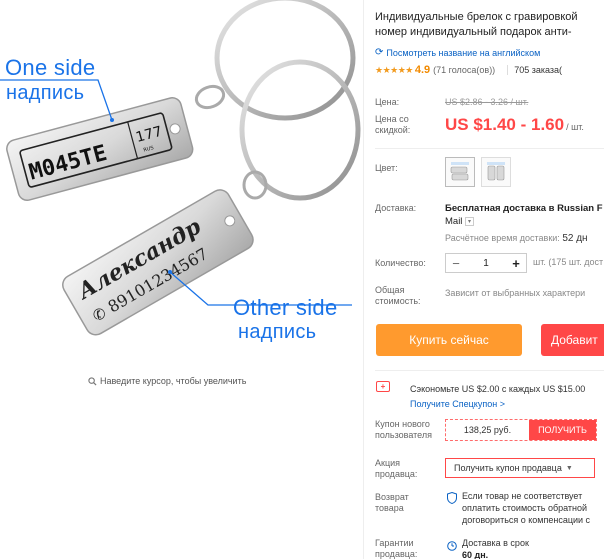 This screenshot has height=559, width=604. What do you see at coordinates (396, 474) in the screenshot?
I see `seller-label-line2: продавца:` at bounding box center [396, 474].